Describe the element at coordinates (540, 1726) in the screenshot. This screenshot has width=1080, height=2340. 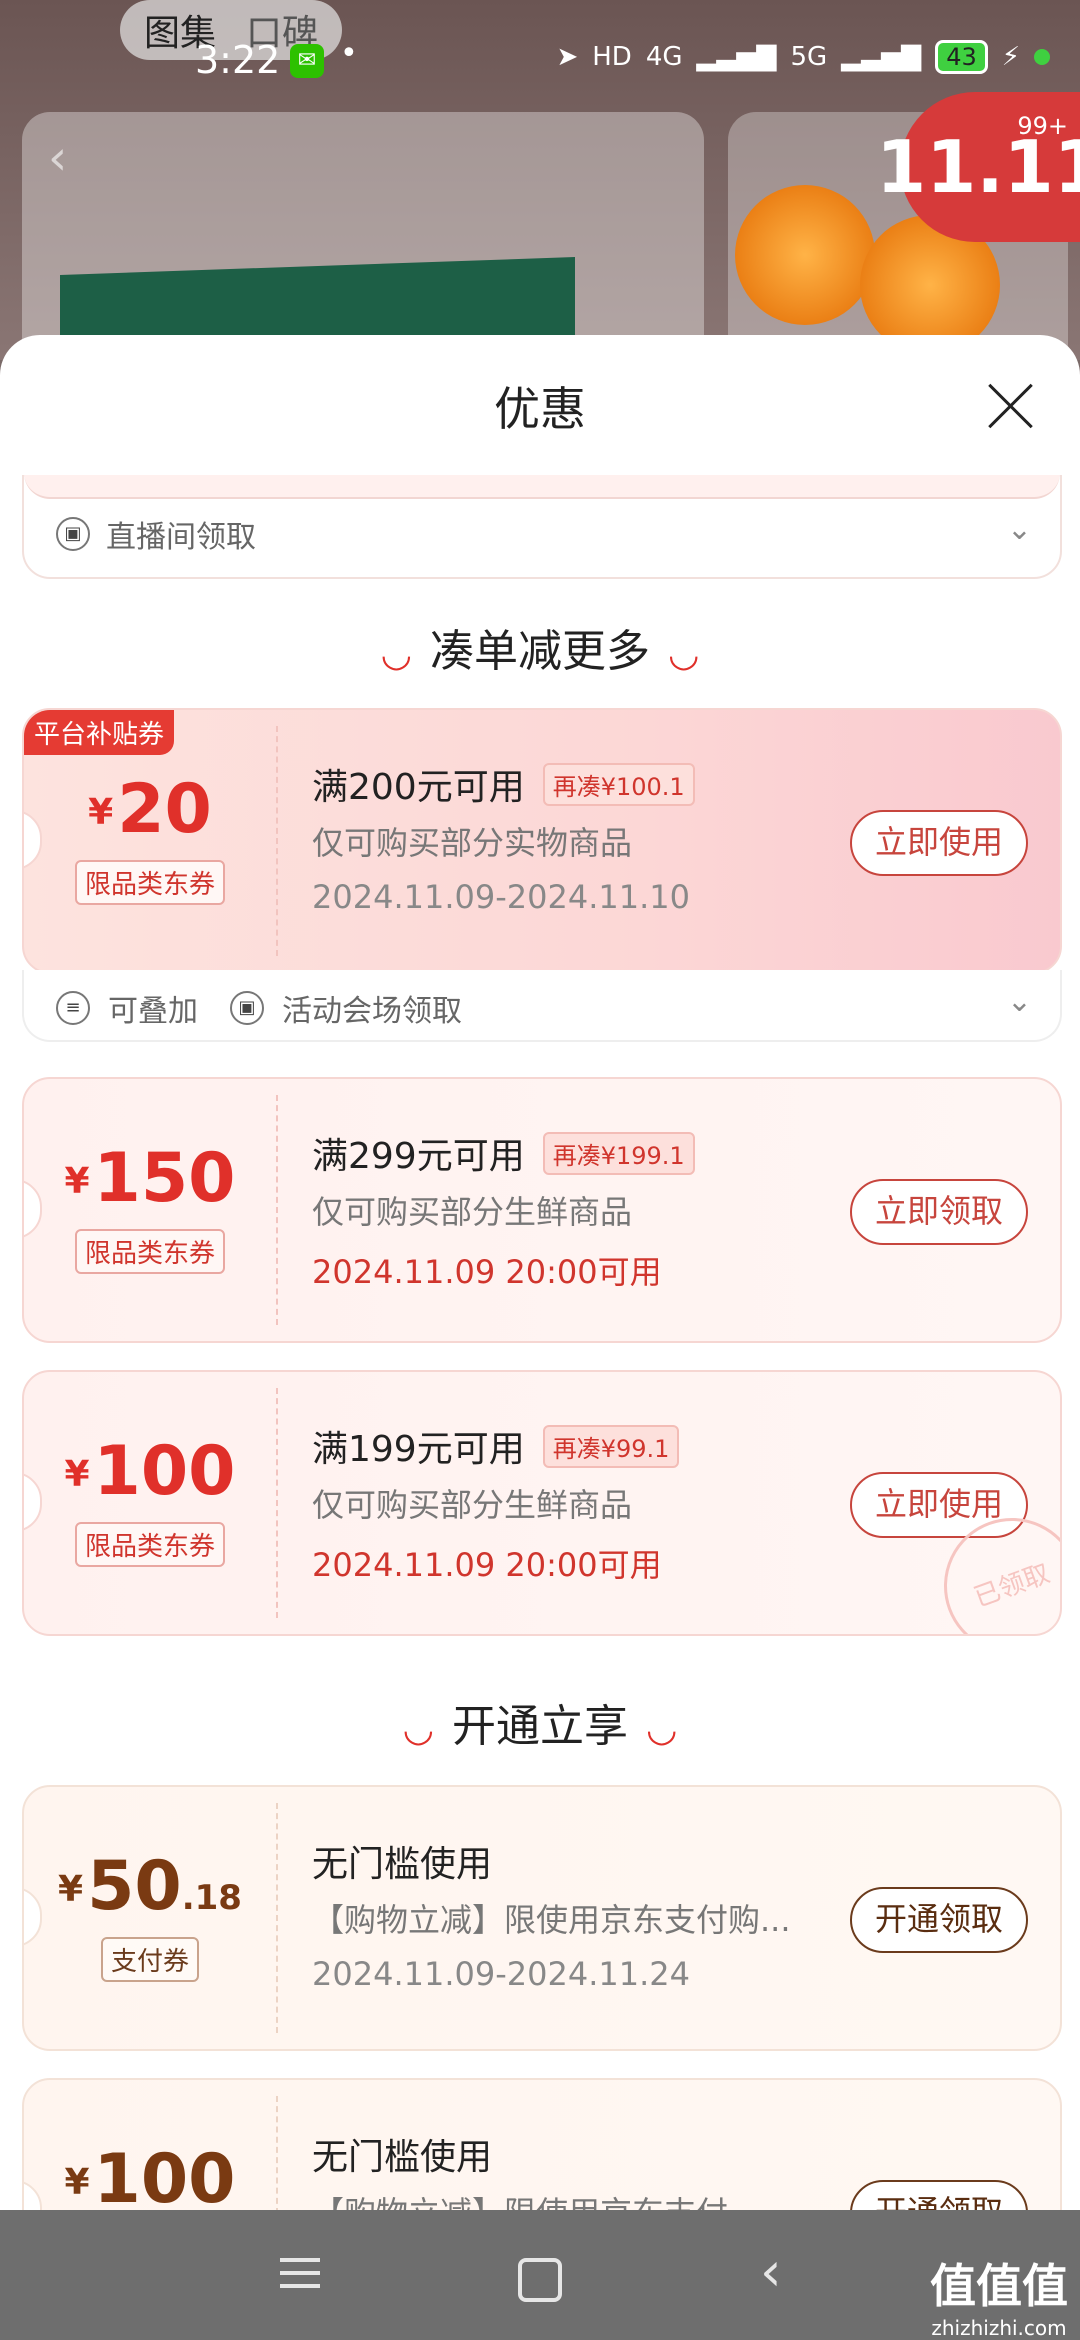
I see `section-title: 开通立享` at that location.